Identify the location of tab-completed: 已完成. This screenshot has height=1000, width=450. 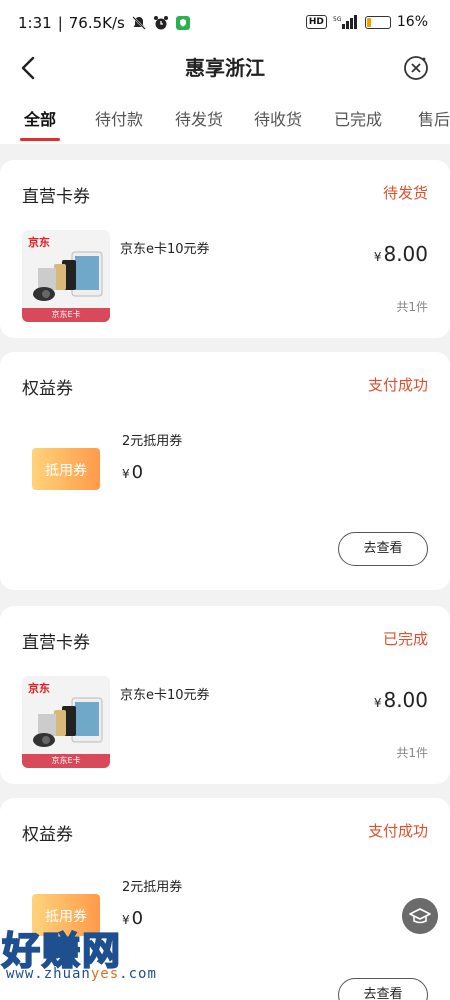
(358, 118).